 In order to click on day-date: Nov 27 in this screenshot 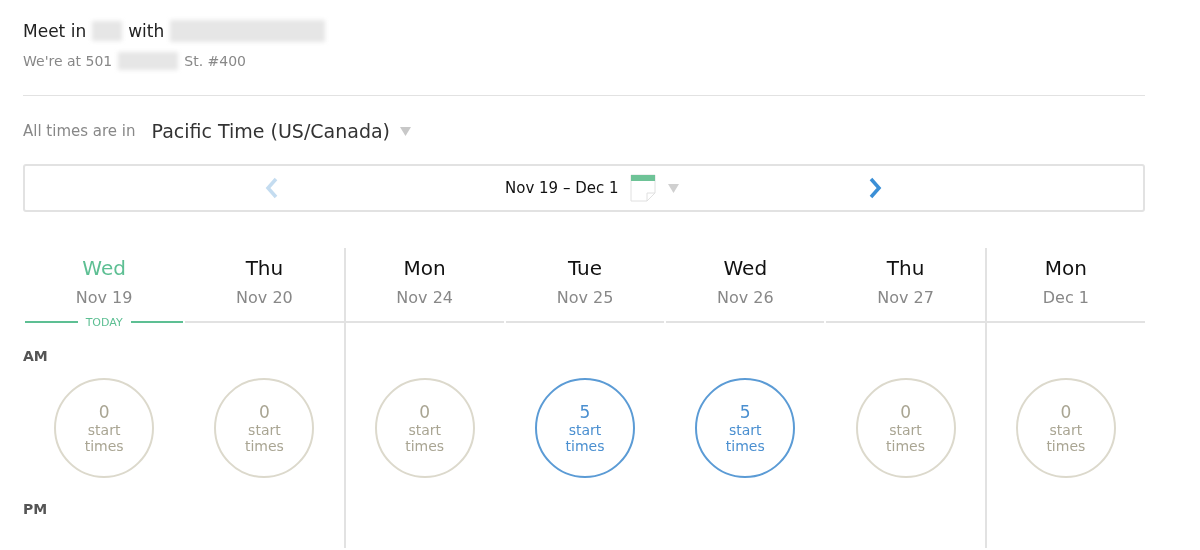, I will do `click(905, 297)`.